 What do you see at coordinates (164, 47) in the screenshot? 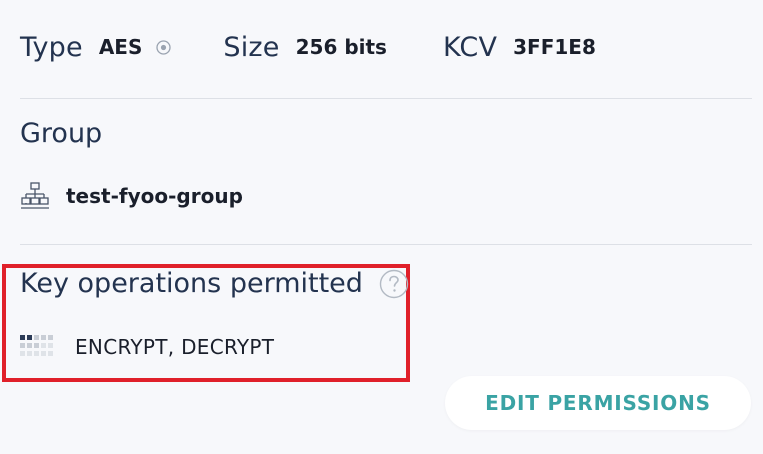
I see `info-dot-icon` at bounding box center [164, 47].